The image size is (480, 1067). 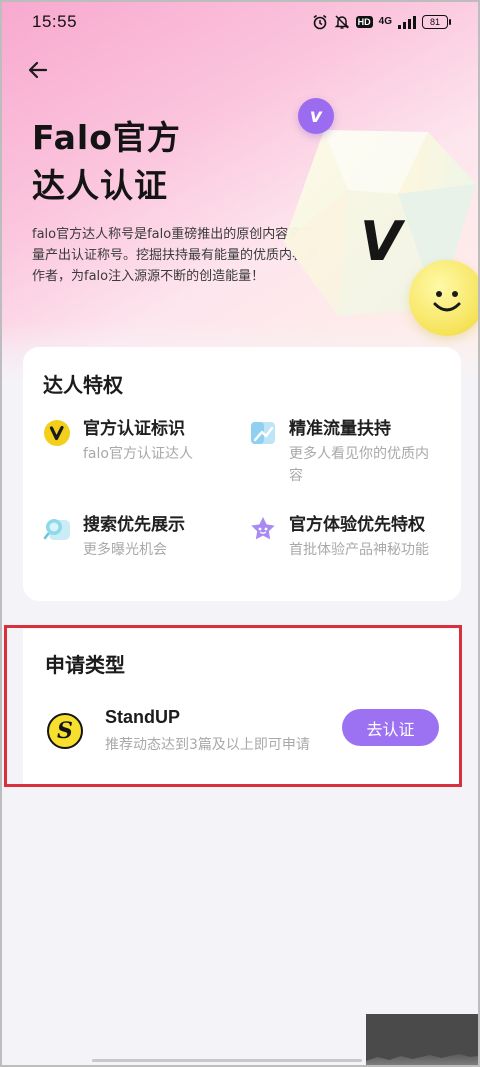 I want to click on search-icon, so click(x=56, y=529).